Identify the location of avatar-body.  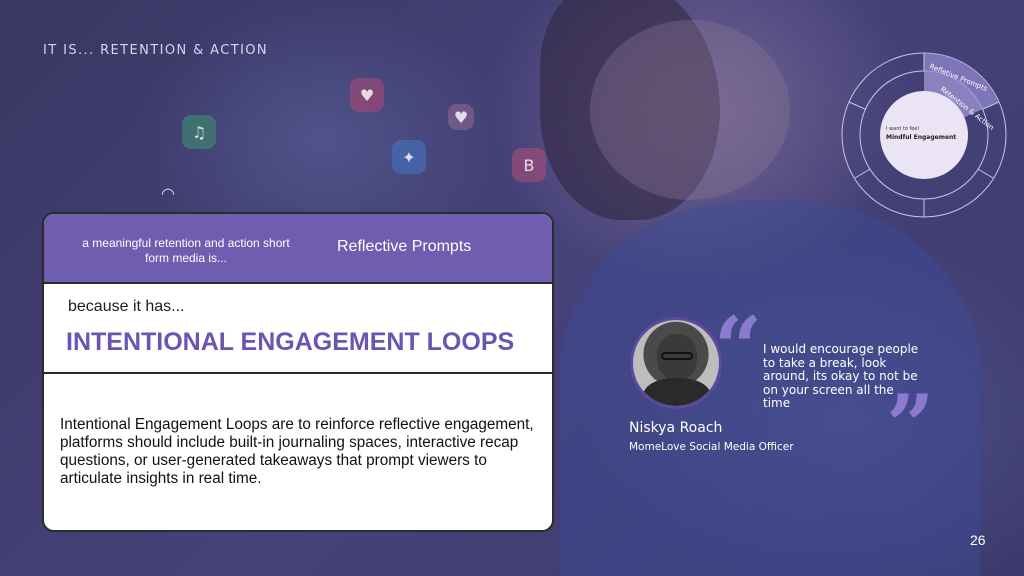
(677, 392).